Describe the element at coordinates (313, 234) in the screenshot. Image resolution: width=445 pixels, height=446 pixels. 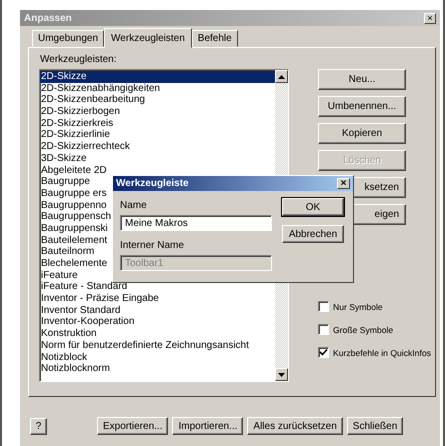
I see `dialog-button: Abbrechen` at that location.